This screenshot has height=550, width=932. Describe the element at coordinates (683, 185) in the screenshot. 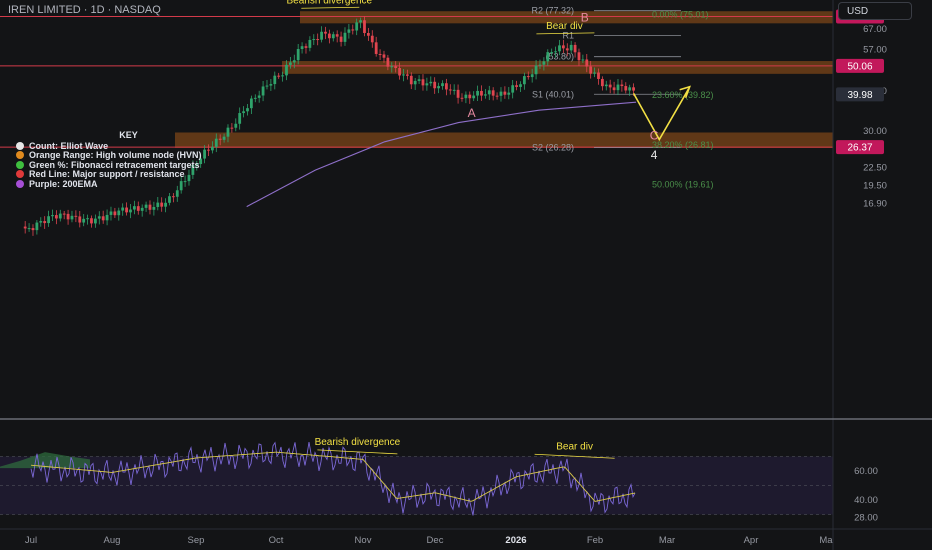

I see `fib-label: 50.00% (19.61)` at that location.